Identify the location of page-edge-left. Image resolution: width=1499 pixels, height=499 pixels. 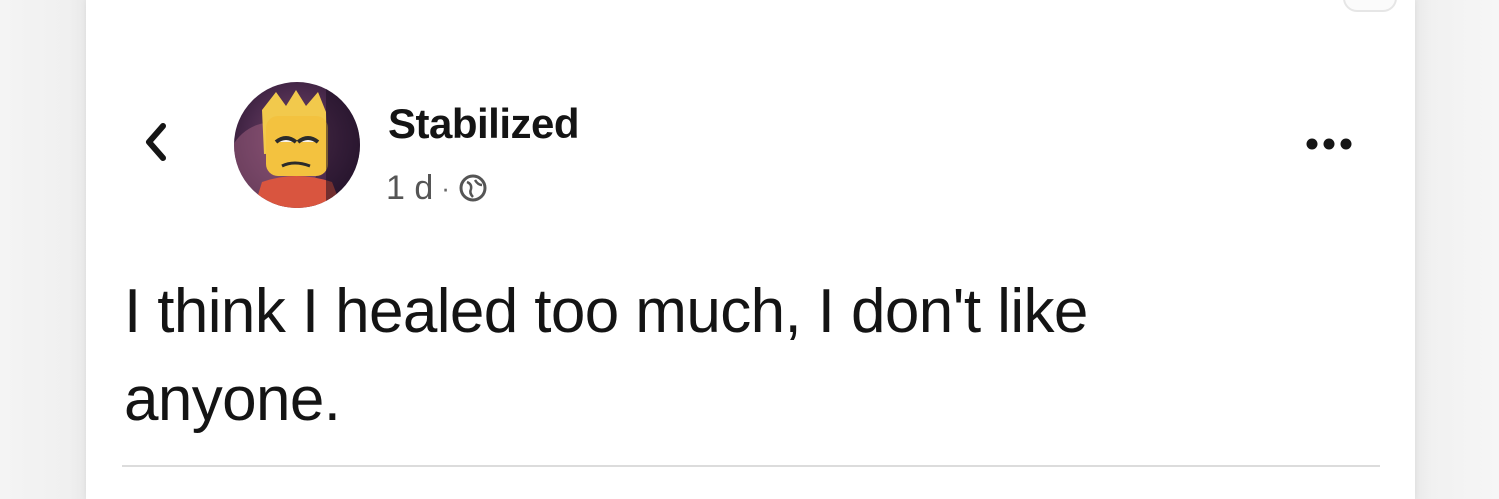
(43, 249).